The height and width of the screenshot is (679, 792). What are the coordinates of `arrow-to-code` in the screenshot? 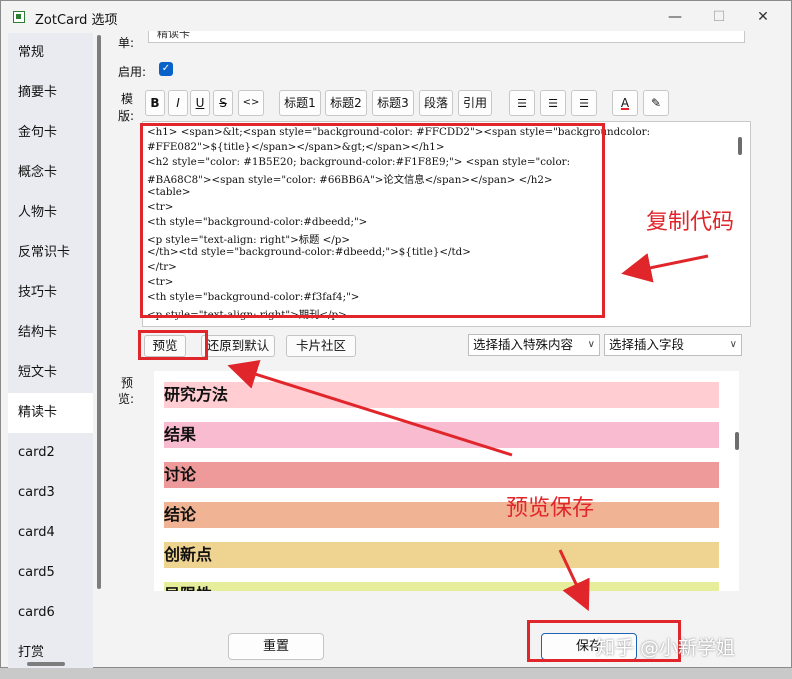 It's located at (665, 268).